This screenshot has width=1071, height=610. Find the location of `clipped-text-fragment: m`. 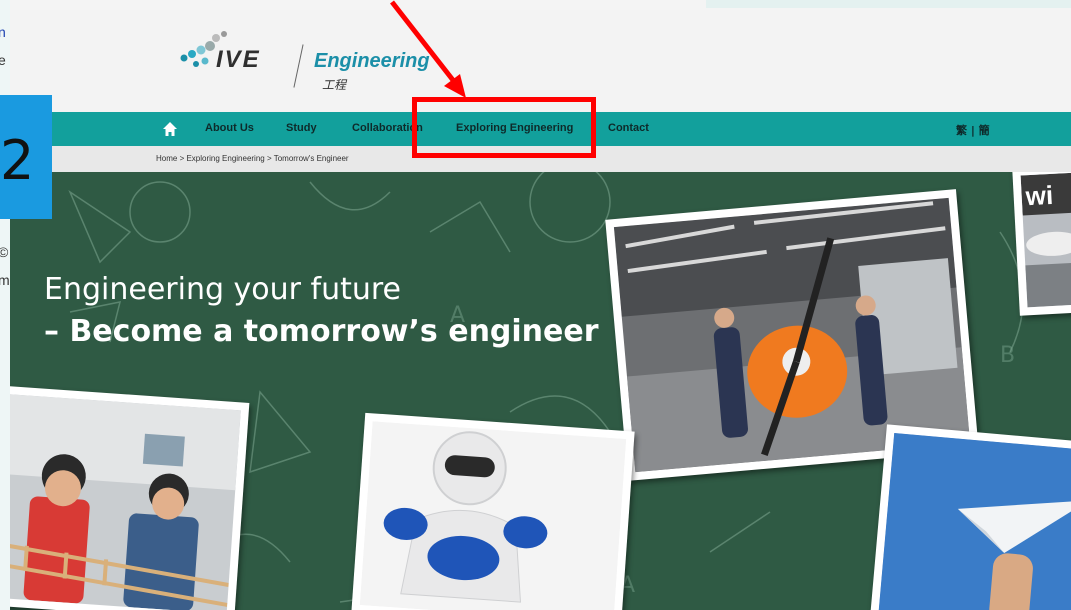

clipped-text-fragment: m is located at coordinates (5, 280).